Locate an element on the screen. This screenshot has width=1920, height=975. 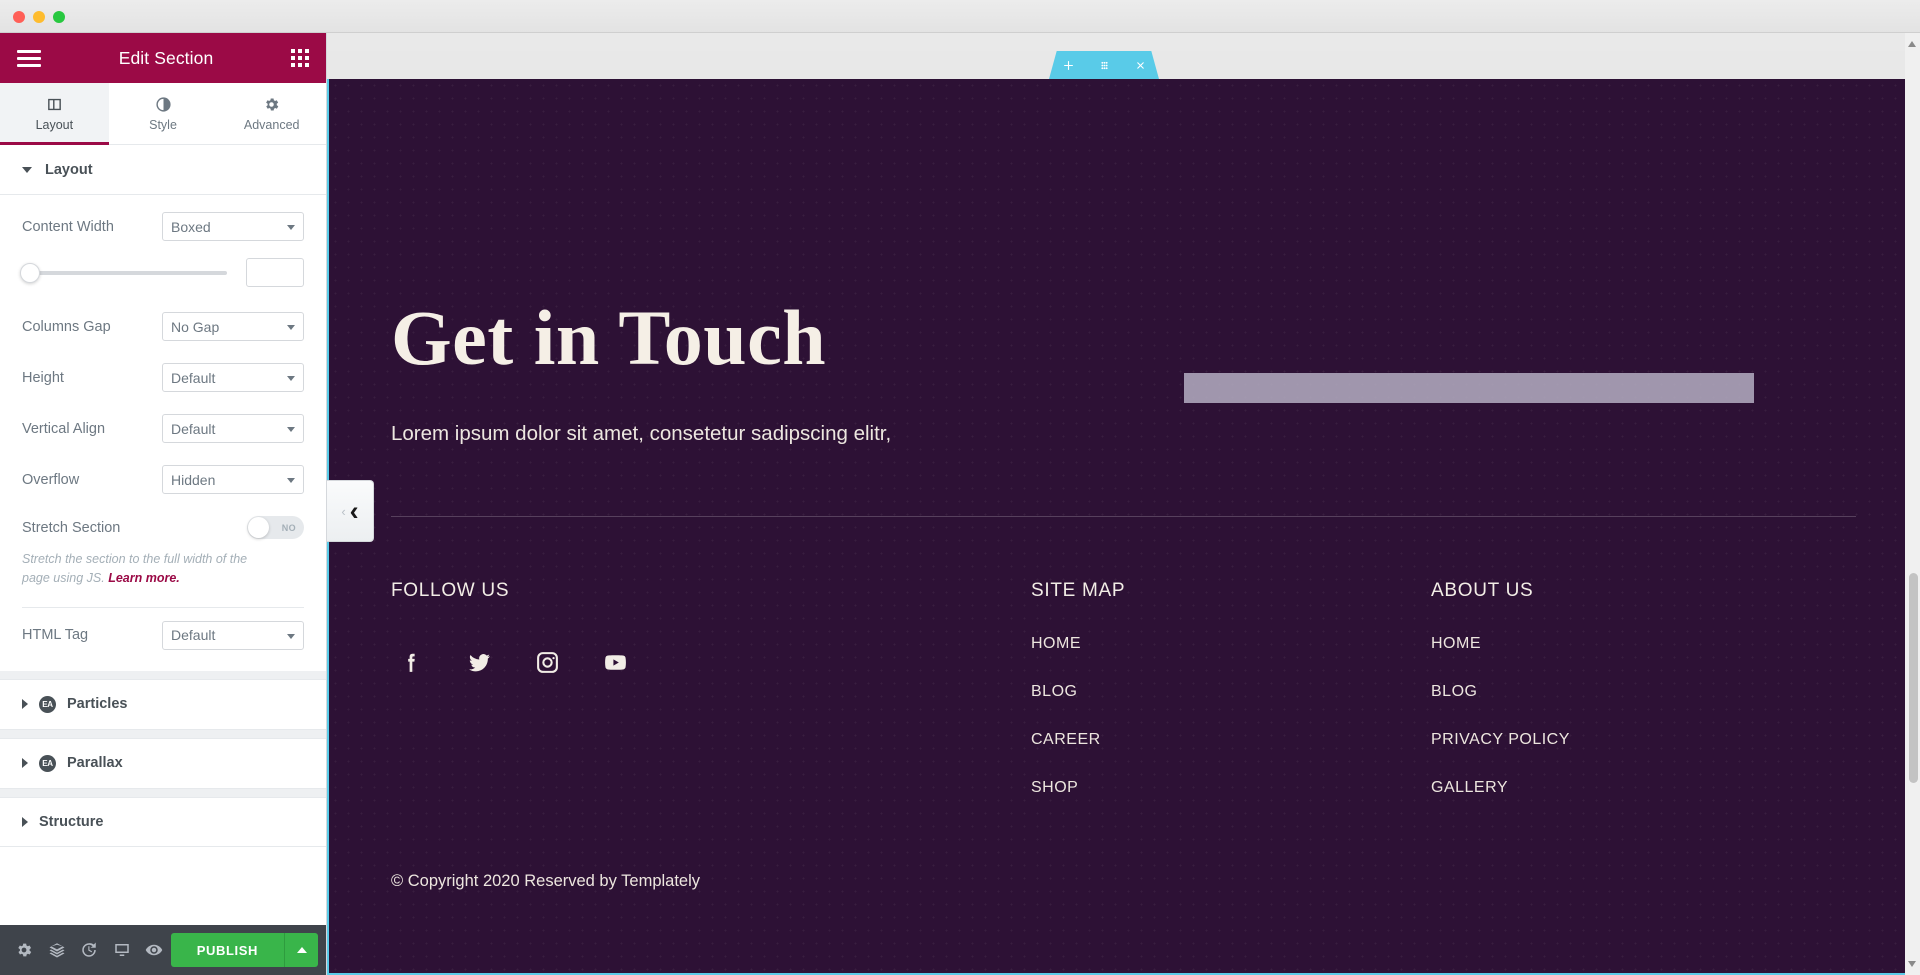
content-width-slider-row is located at coordinates (162, 276).